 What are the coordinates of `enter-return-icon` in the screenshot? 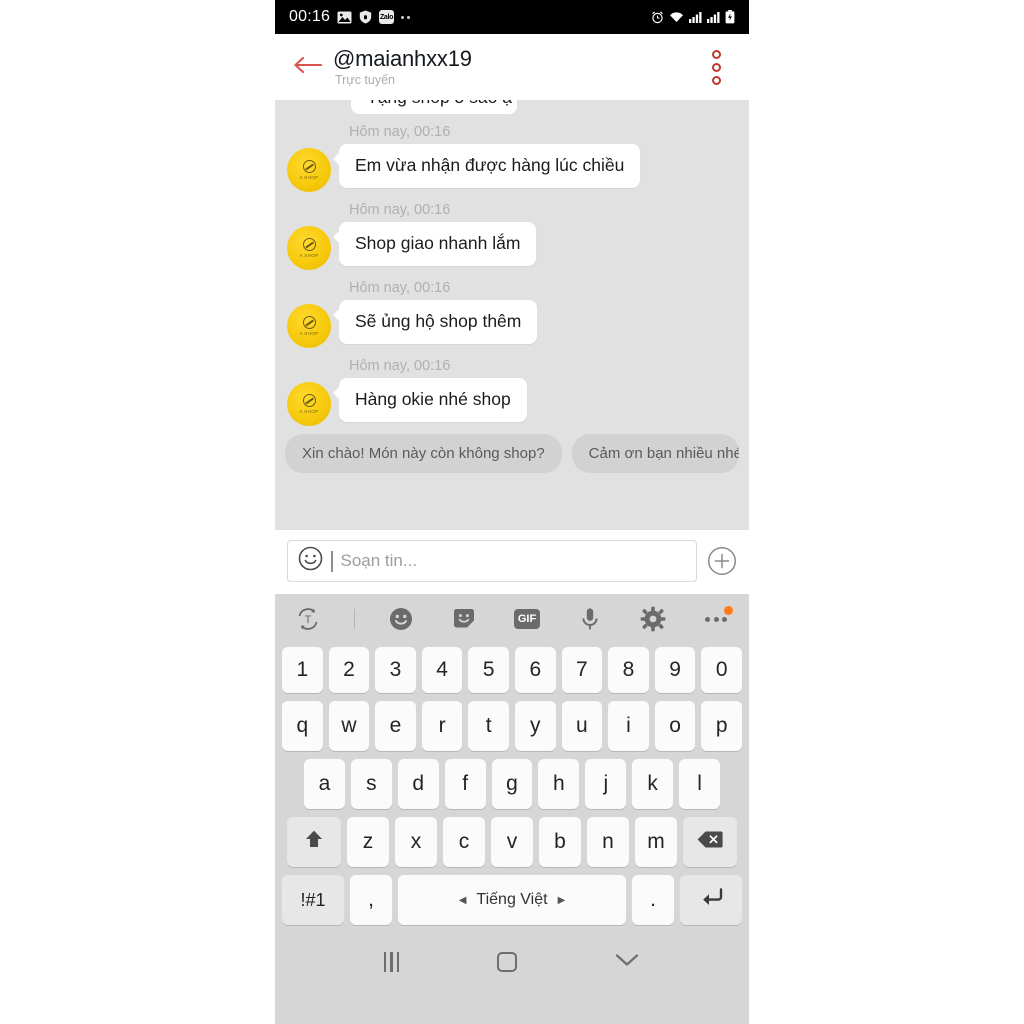 It's located at (711, 900).